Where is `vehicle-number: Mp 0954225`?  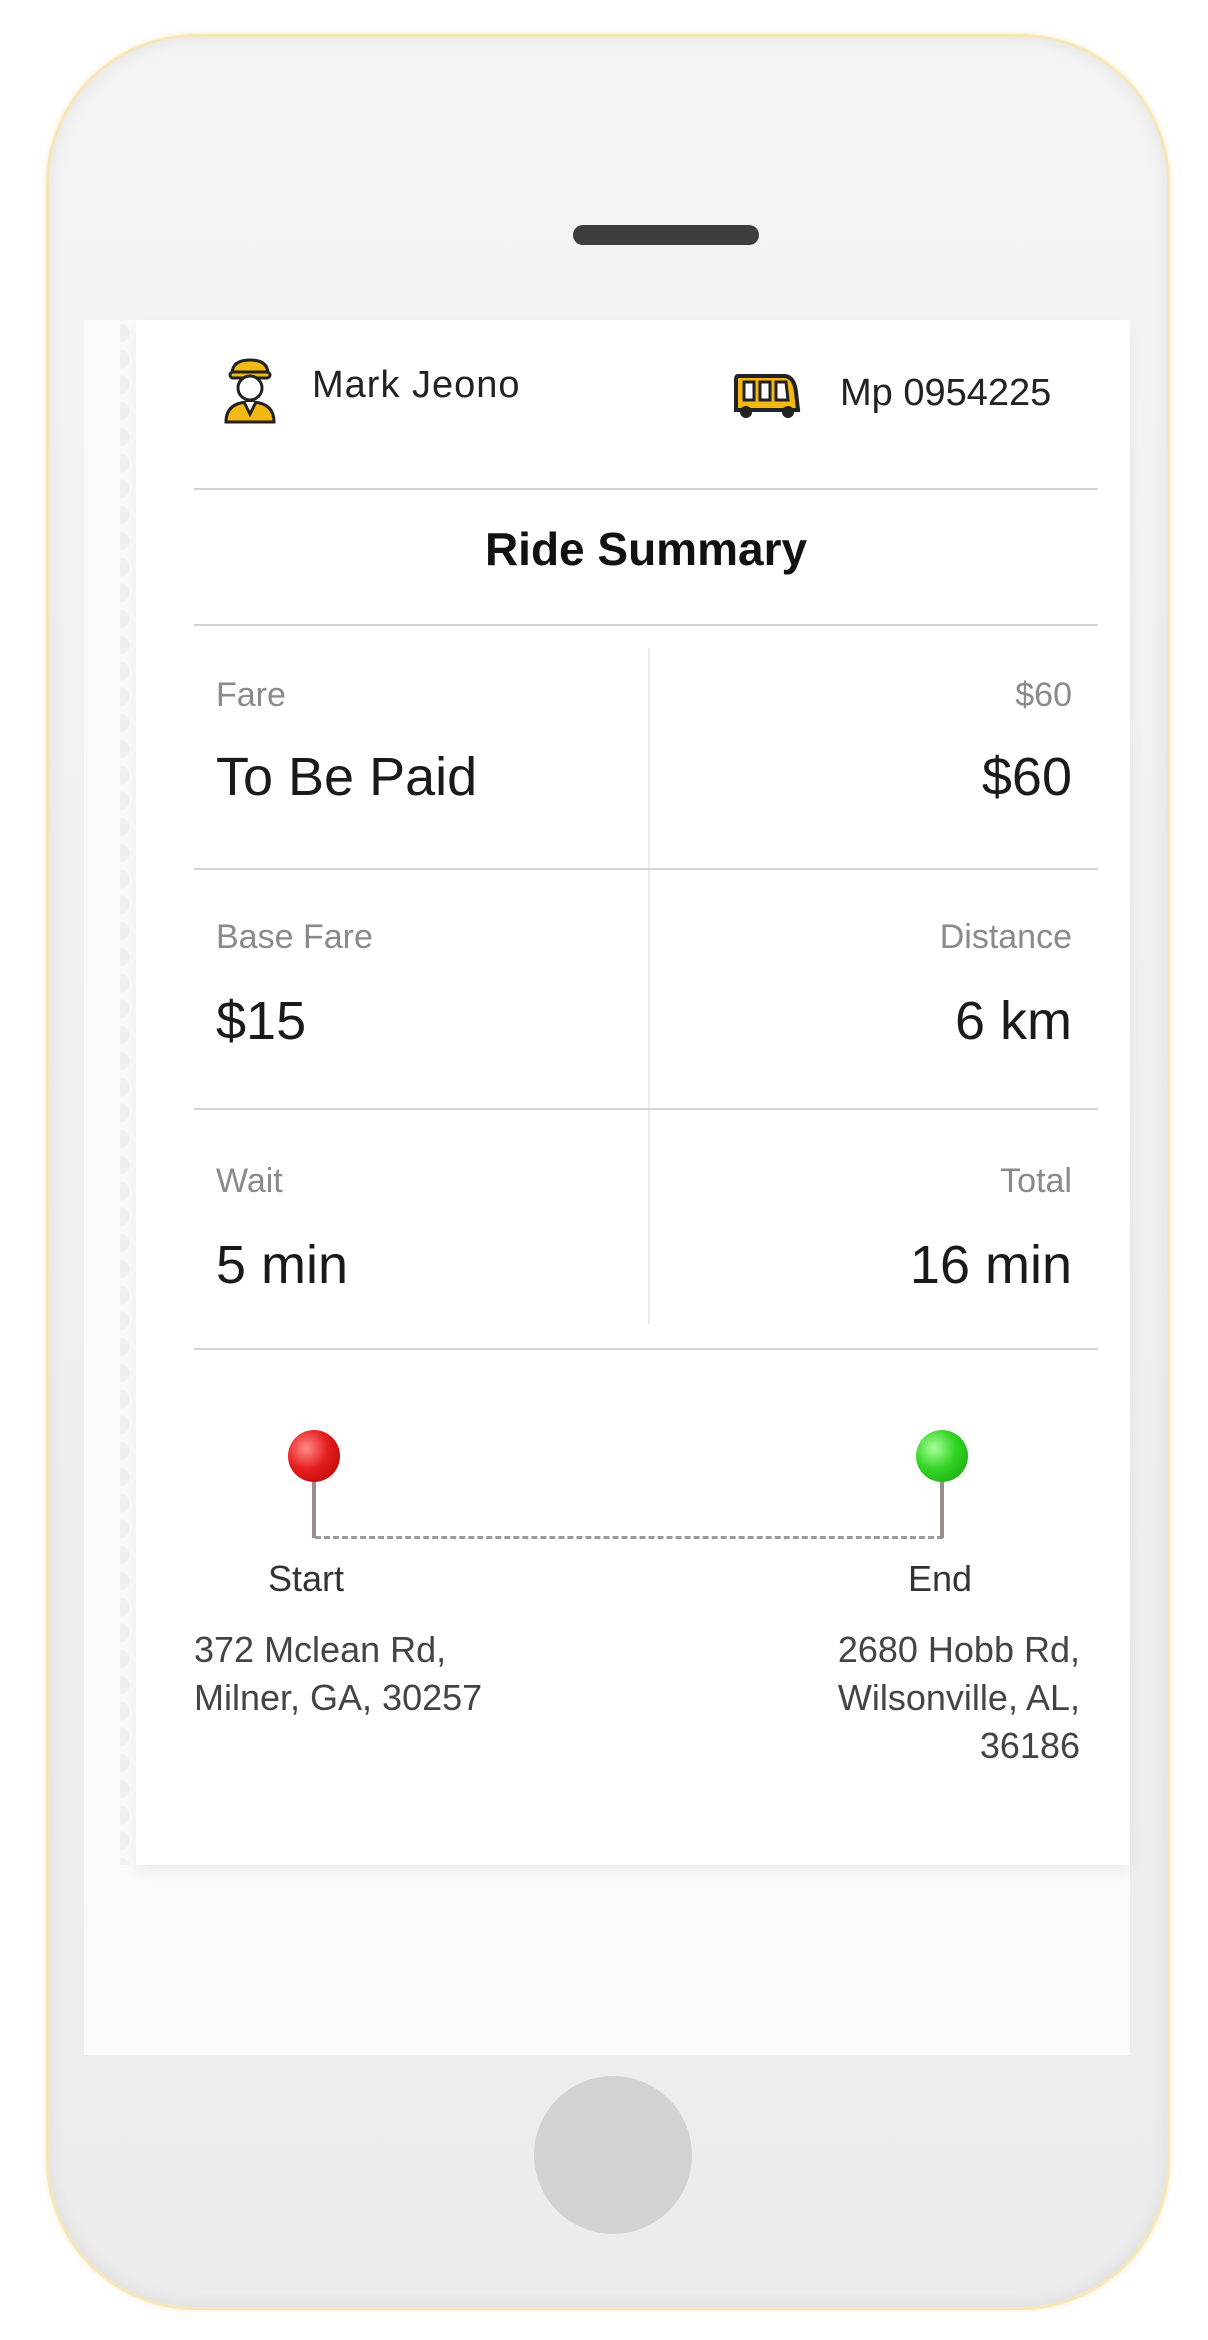
vehicle-number: Mp 0954225 is located at coordinates (946, 393).